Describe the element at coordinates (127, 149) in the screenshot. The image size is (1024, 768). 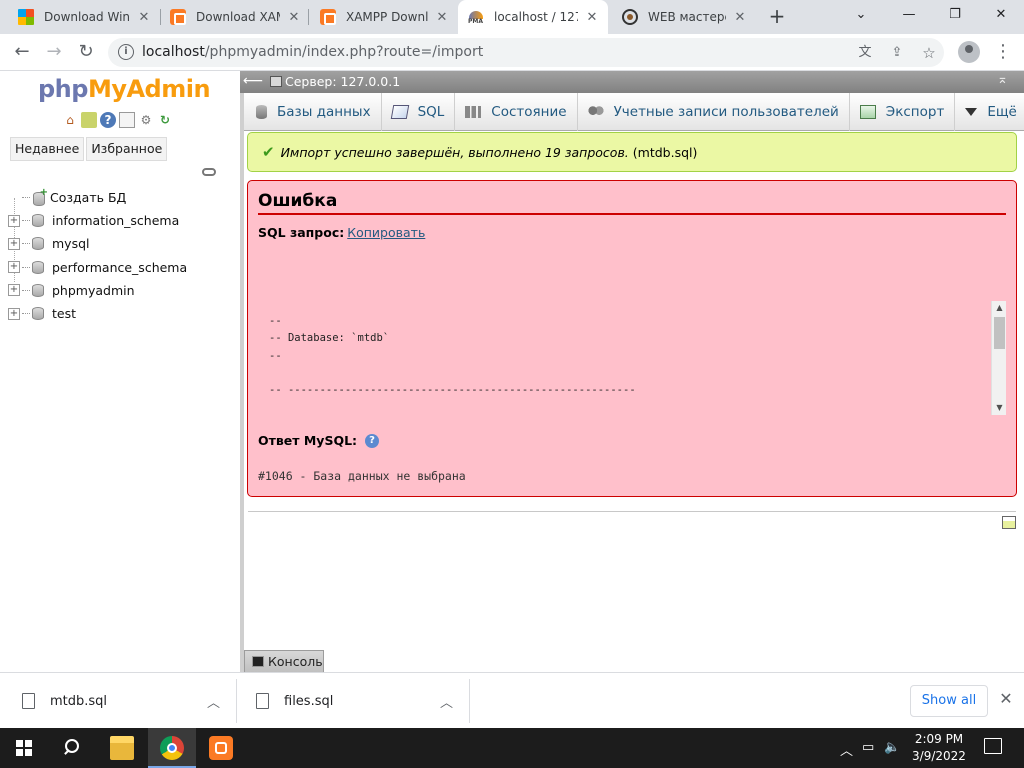
I see `tab-favorites: Избранное` at that location.